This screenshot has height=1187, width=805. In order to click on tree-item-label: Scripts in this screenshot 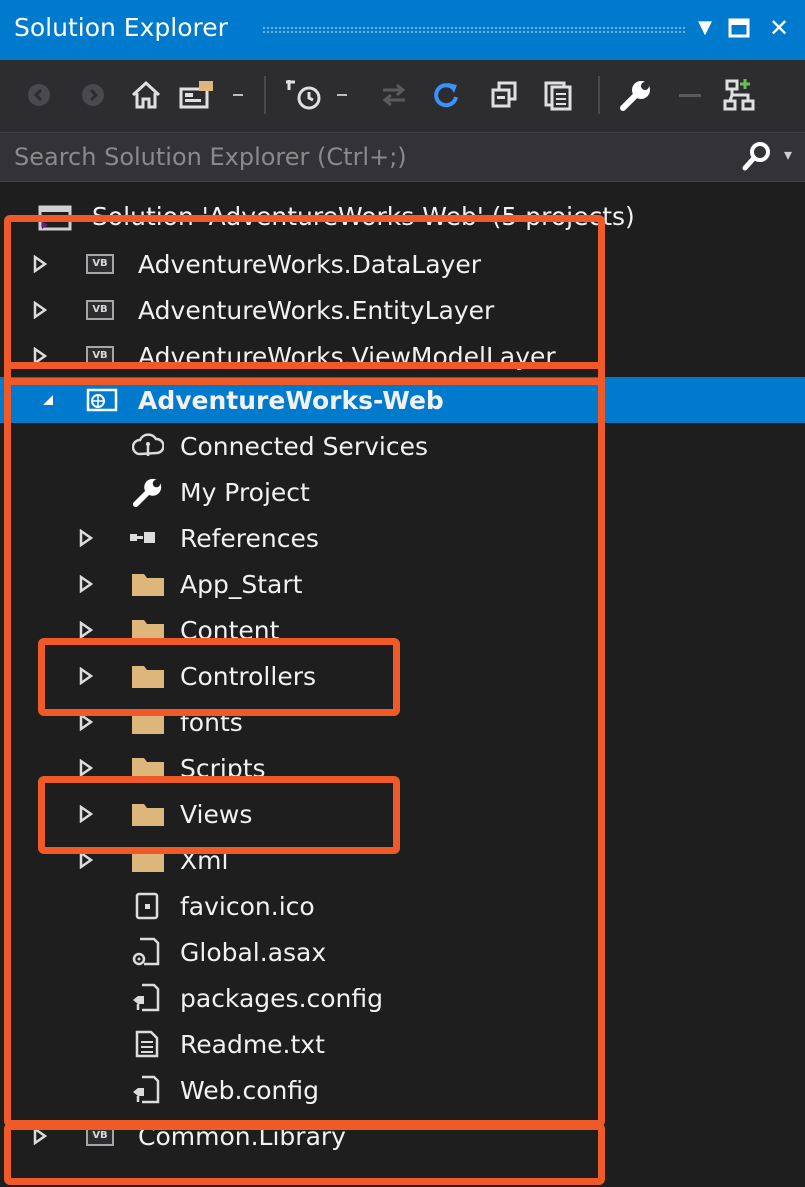, I will do `click(223, 768)`.